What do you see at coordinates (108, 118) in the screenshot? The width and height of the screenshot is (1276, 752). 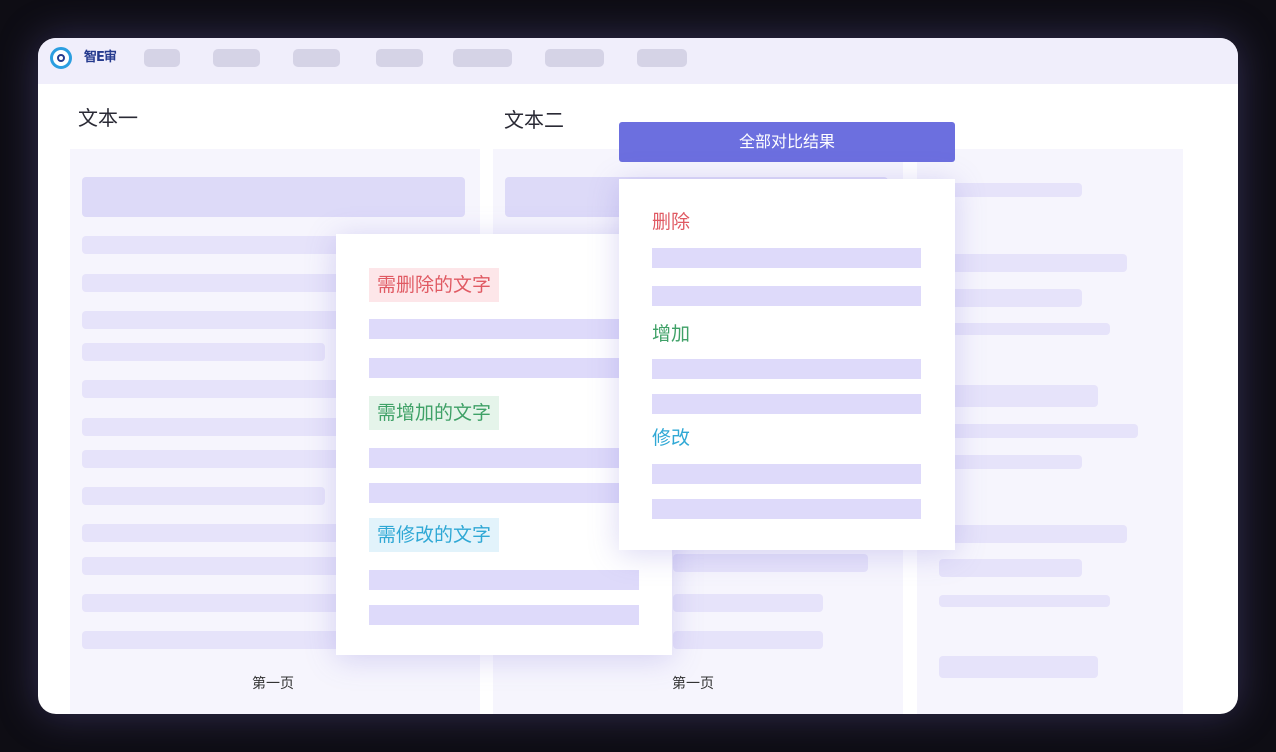 I see `text1-title: 文本一` at bounding box center [108, 118].